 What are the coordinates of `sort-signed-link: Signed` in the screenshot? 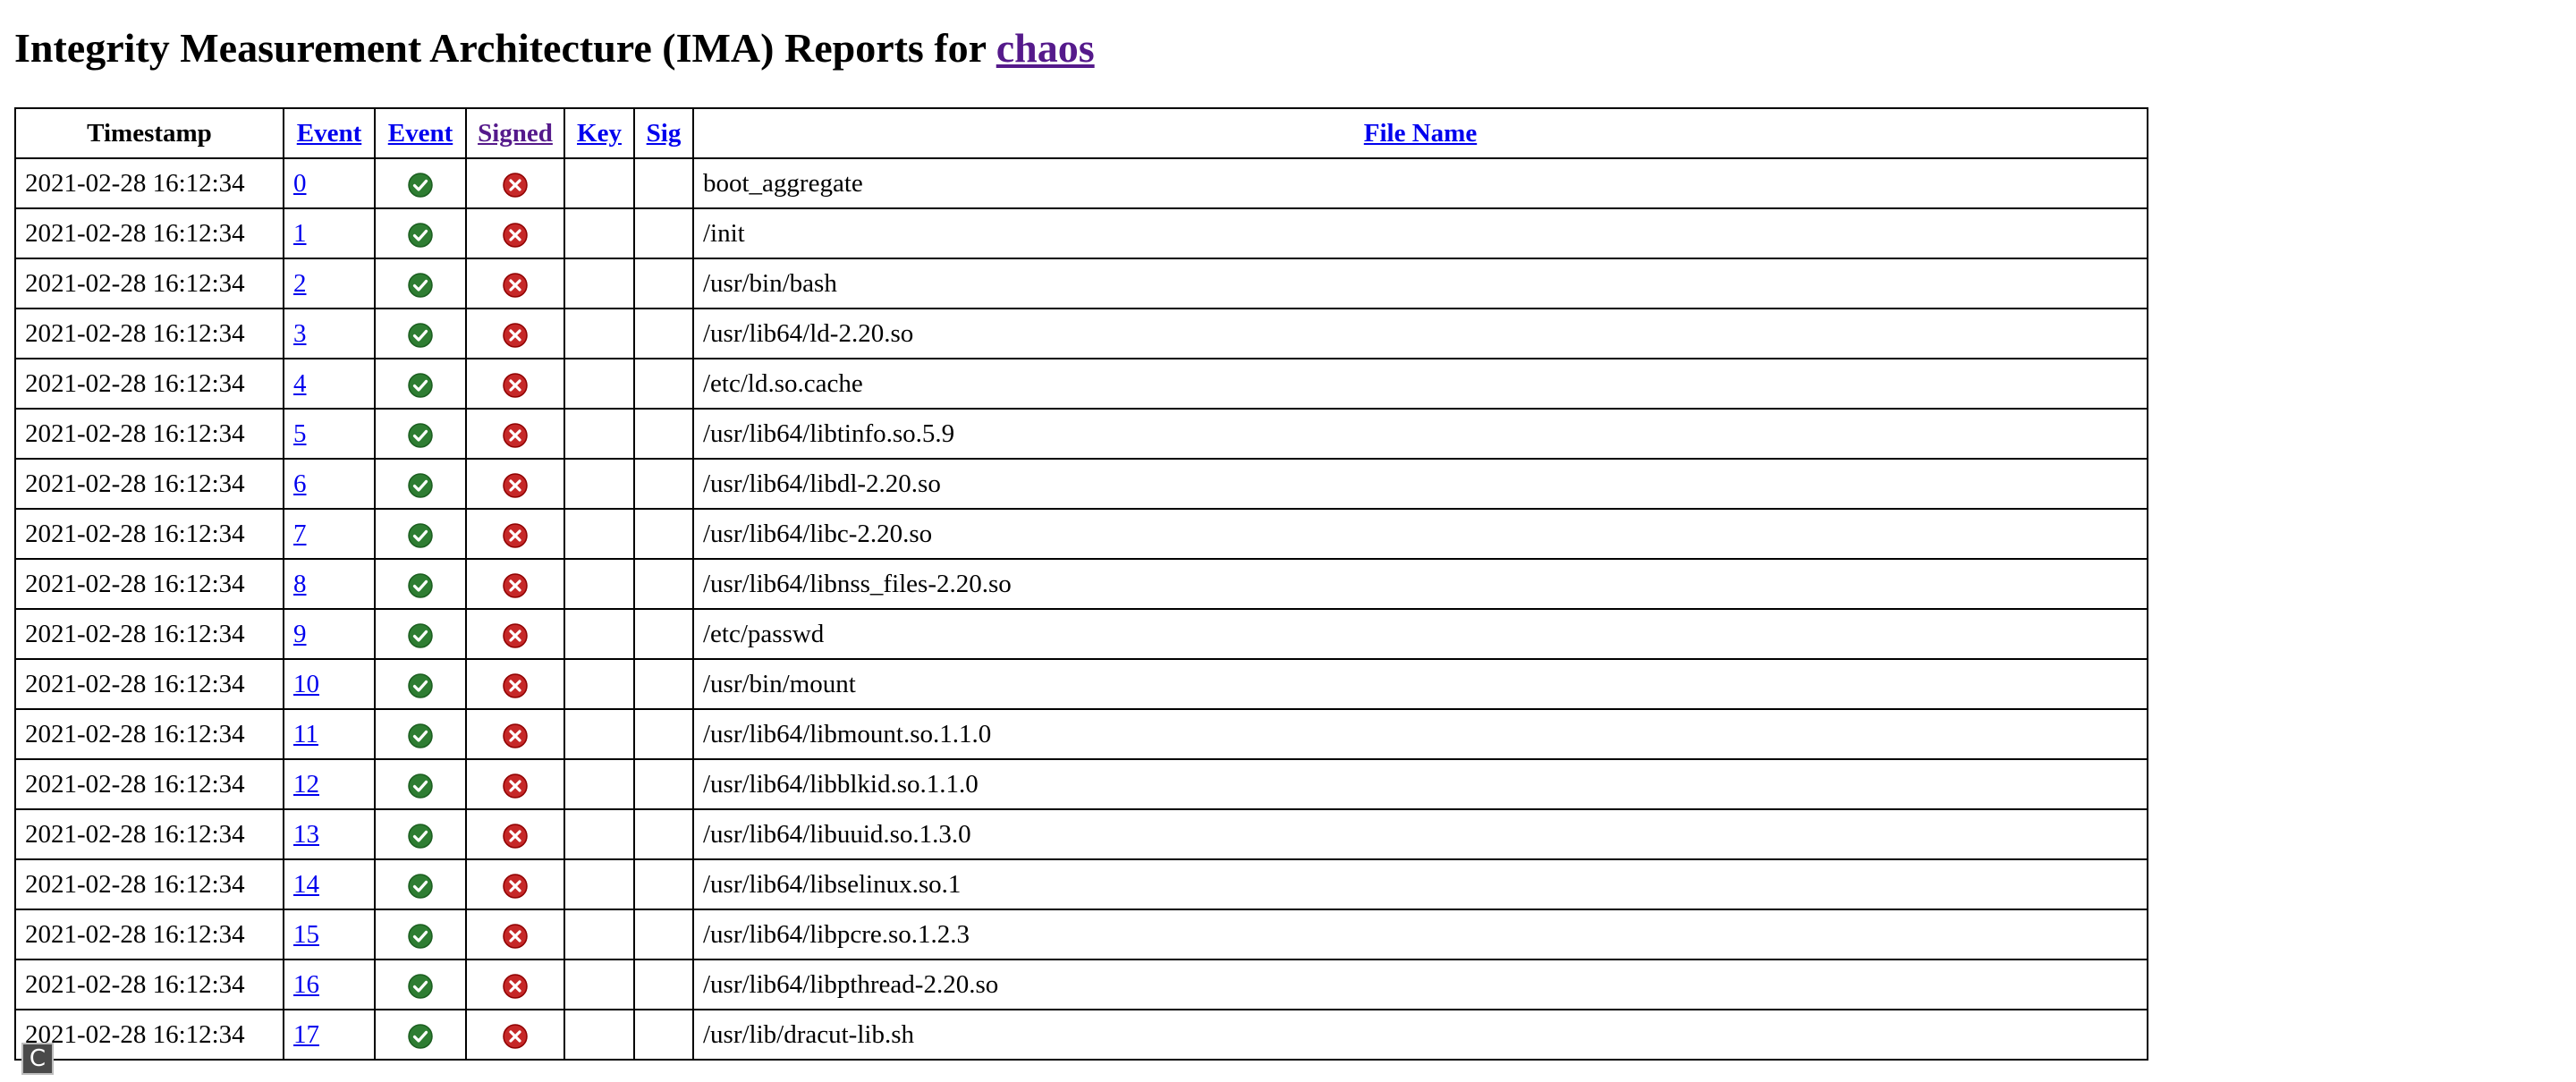 It's located at (515, 133).